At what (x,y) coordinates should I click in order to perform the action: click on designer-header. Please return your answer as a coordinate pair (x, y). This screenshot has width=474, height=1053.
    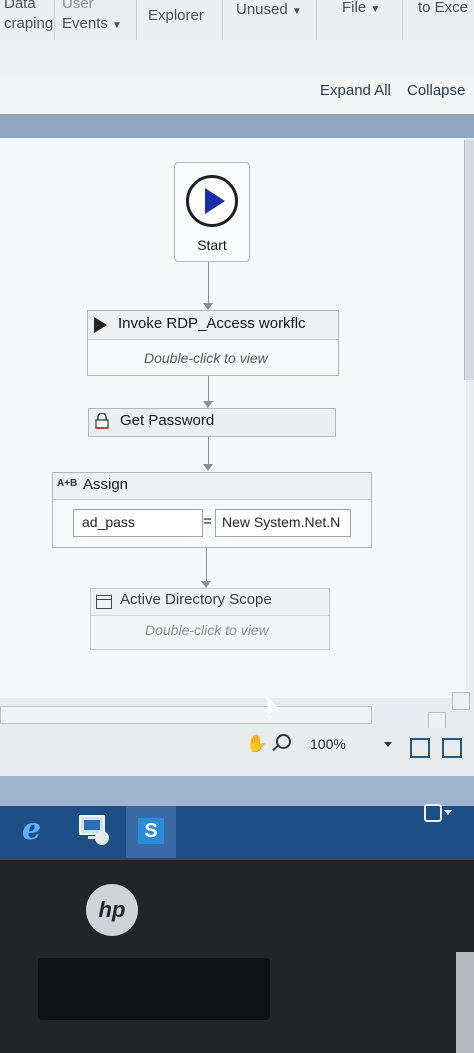
    Looking at the image, I should click on (237, 96).